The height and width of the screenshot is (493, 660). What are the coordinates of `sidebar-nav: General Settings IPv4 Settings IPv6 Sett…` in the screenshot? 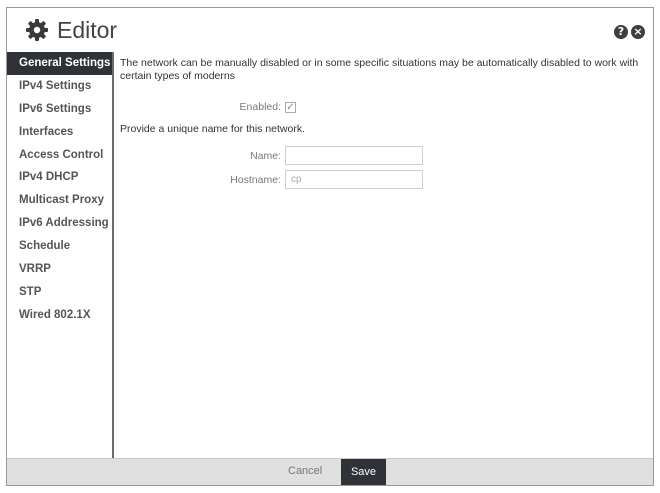 It's located at (60, 255).